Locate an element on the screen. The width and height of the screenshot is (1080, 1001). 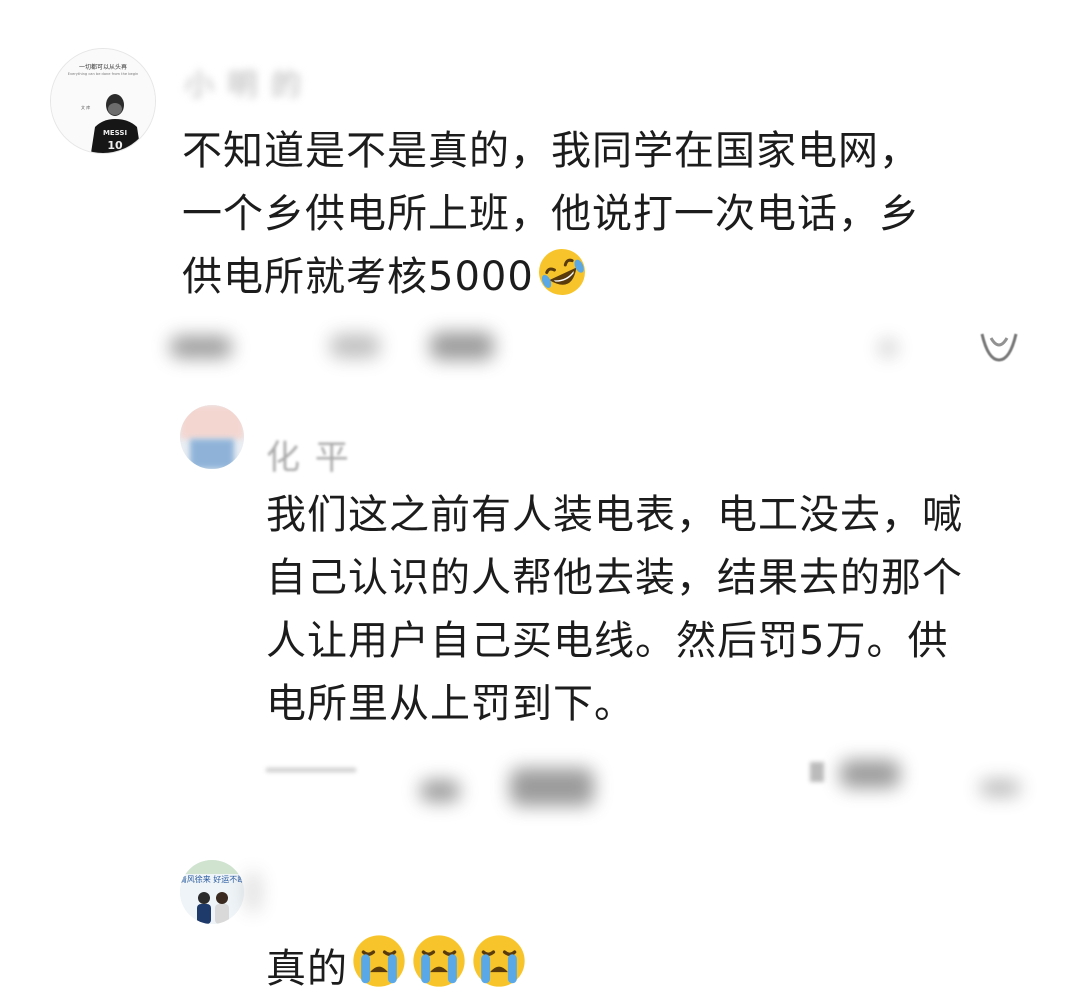
blurred-avatar-image is located at coordinates (212, 437).